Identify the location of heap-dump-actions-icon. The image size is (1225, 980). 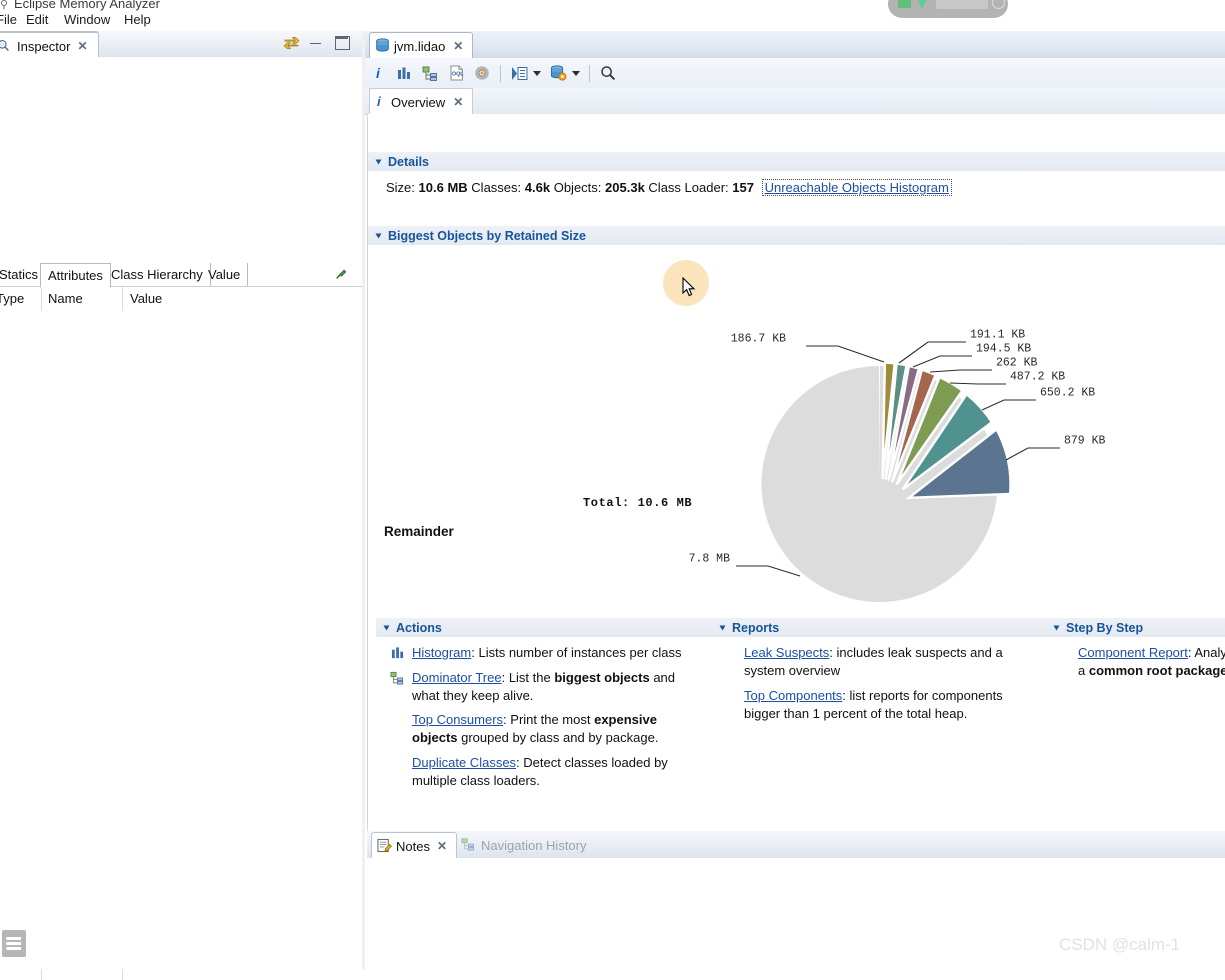
(558, 73).